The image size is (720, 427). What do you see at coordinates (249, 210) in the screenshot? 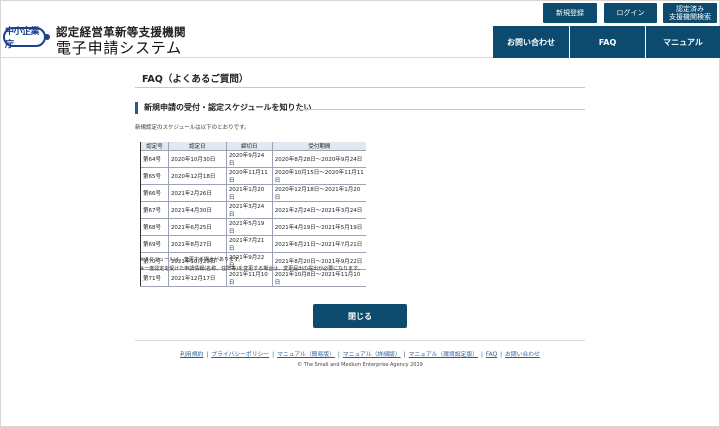
I see `table-cell: 2021年3月24日` at bounding box center [249, 210].